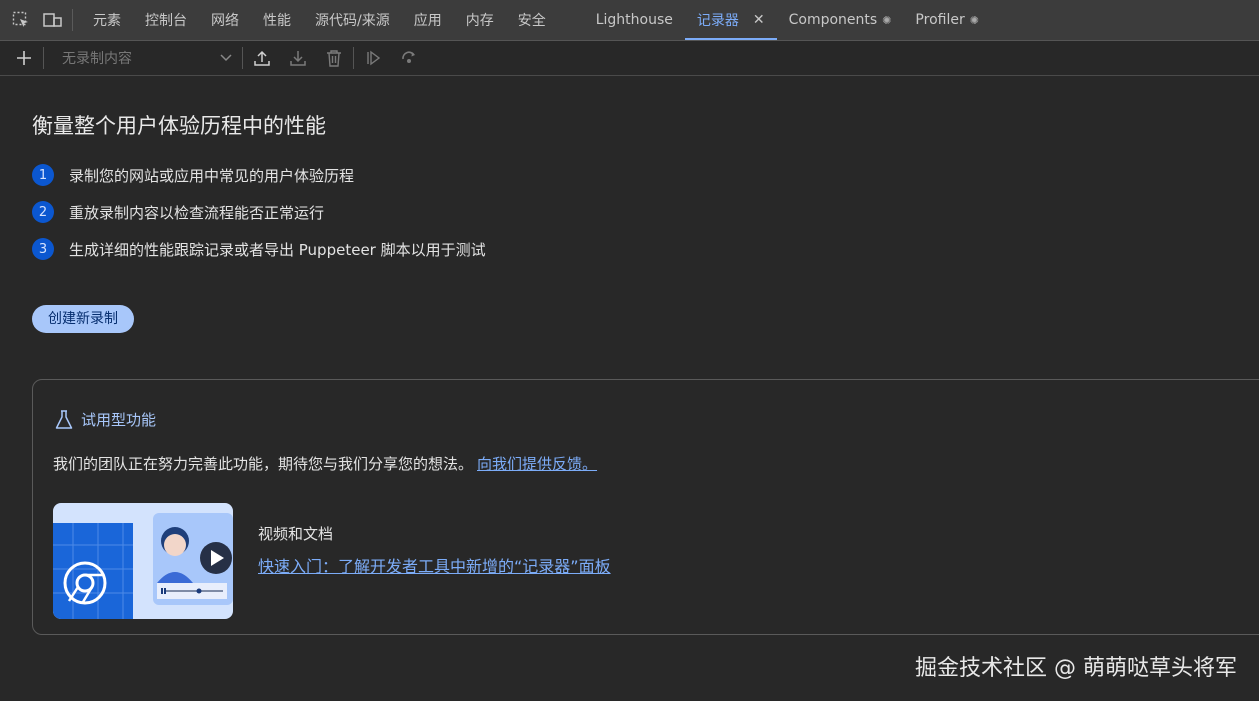 The image size is (1259, 701). Describe the element at coordinates (298, 58) in the screenshot. I see `download-icon` at that location.